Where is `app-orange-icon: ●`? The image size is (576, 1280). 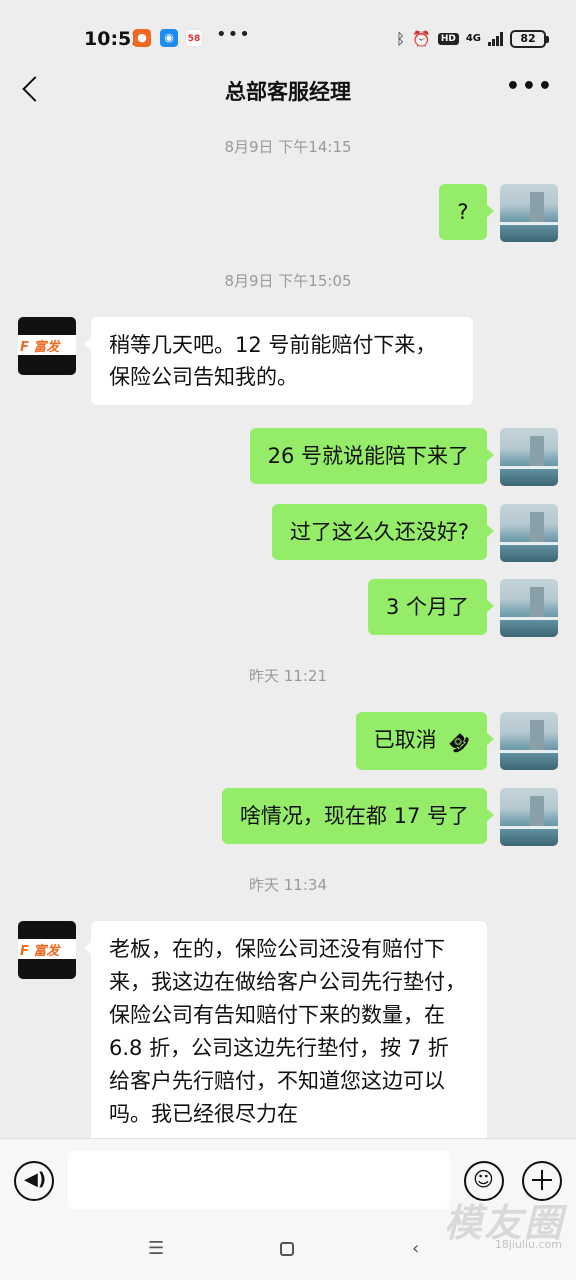
app-orange-icon: ● is located at coordinates (142, 38).